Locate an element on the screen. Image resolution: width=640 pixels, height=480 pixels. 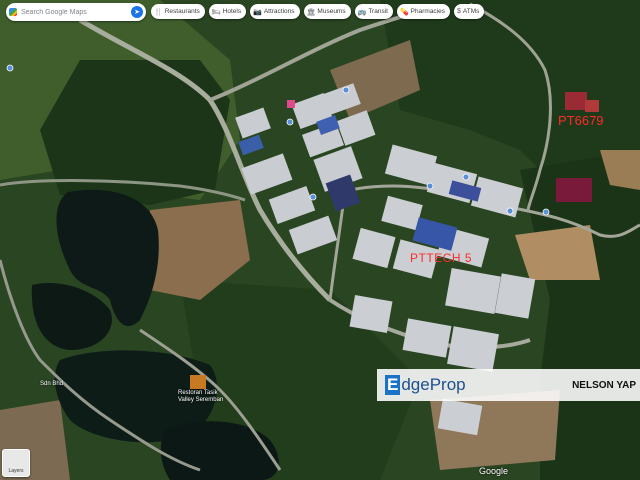
restaurant-place-label: Restoran Tasik Valley Seremban is located at coordinates (200, 397).